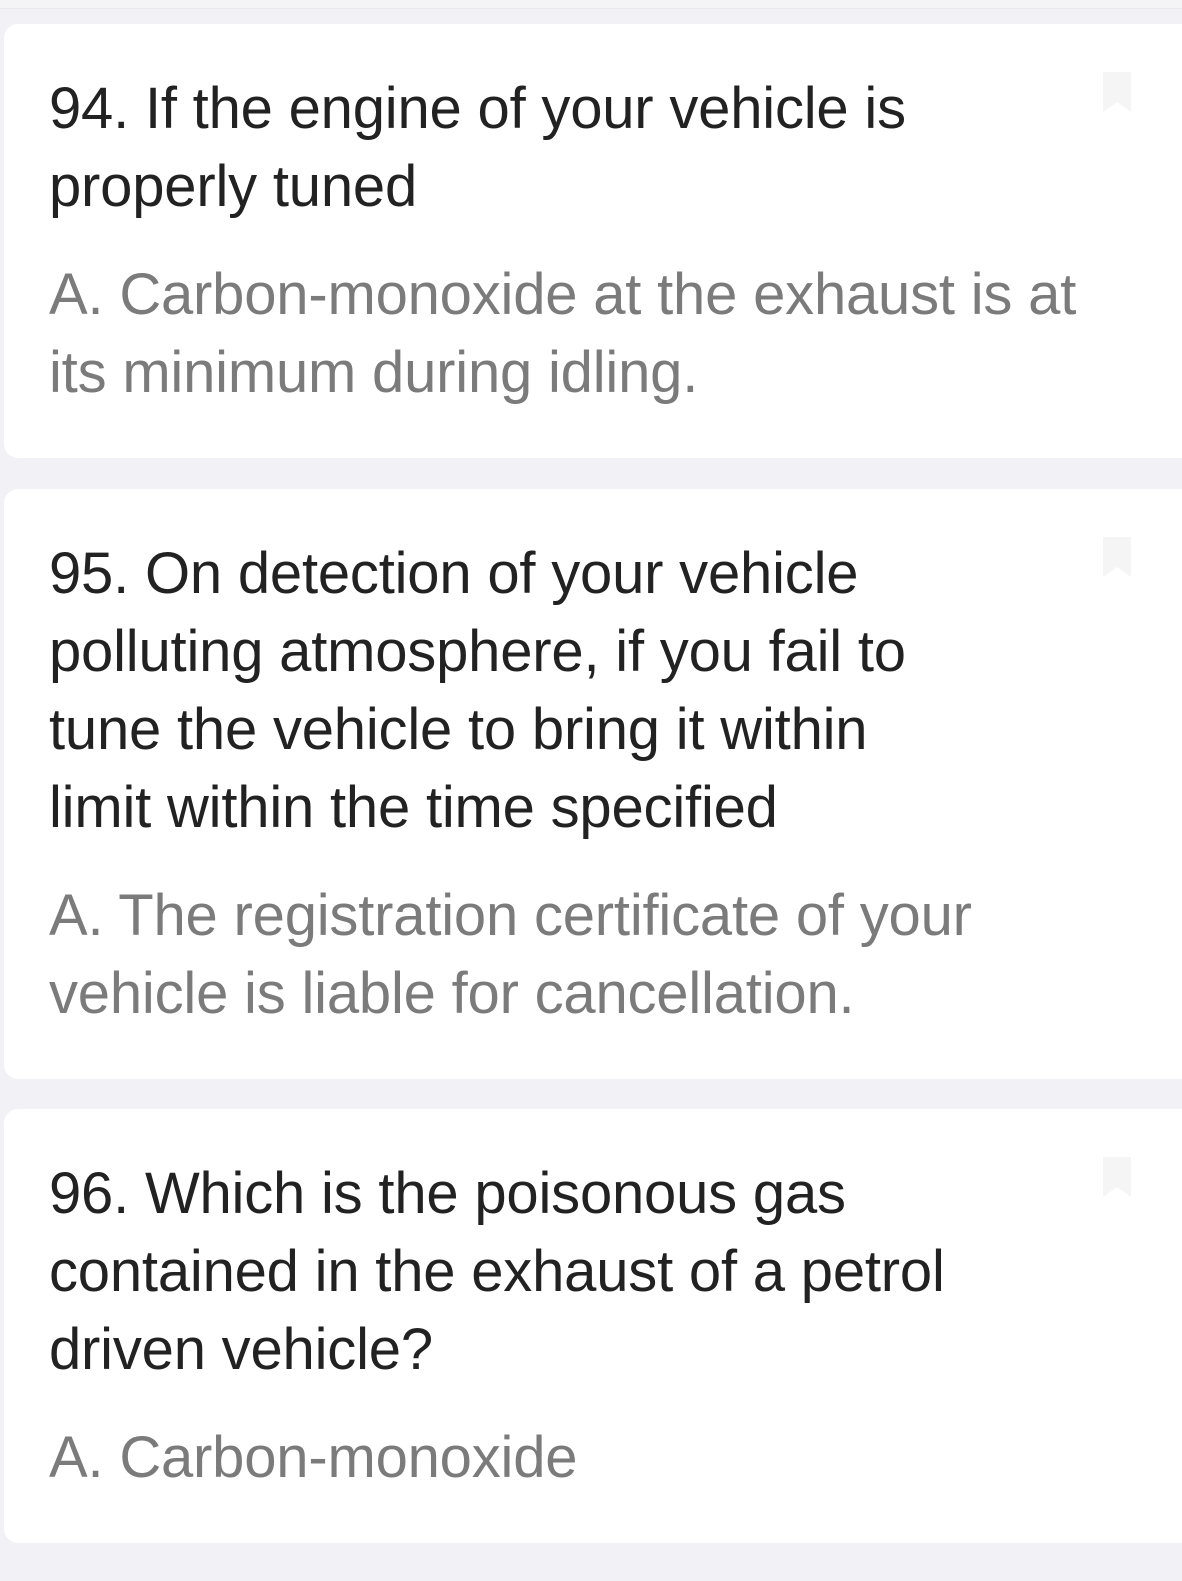 This screenshot has width=1182, height=1581. Describe the element at coordinates (233, 186) in the screenshot. I see `question-line: properly tuned` at that location.